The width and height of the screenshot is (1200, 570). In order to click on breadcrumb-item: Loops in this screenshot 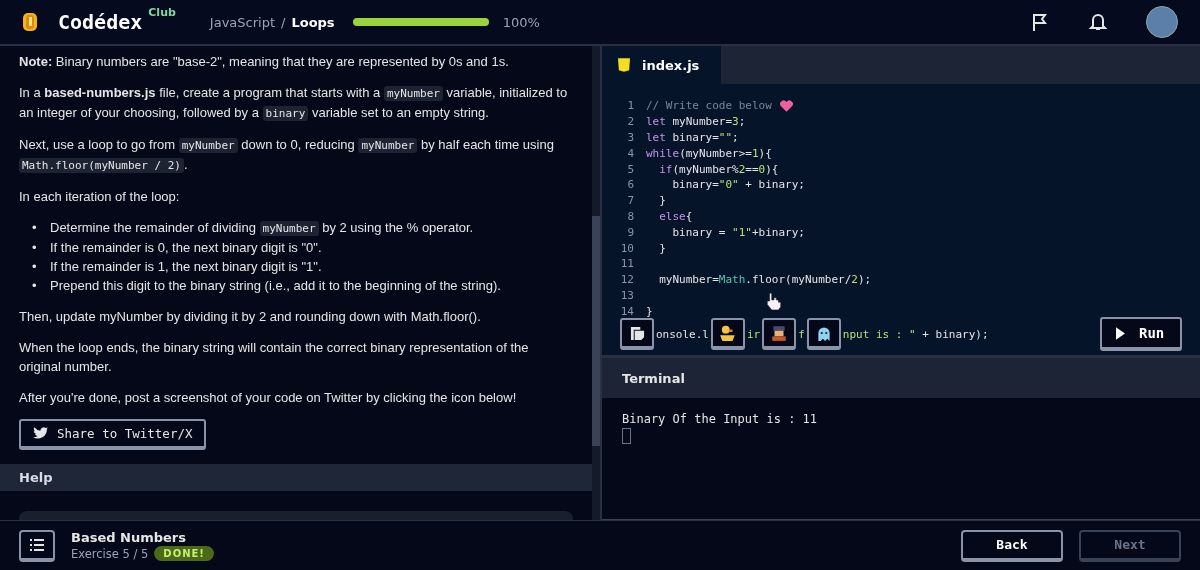, I will do `click(313, 22)`.